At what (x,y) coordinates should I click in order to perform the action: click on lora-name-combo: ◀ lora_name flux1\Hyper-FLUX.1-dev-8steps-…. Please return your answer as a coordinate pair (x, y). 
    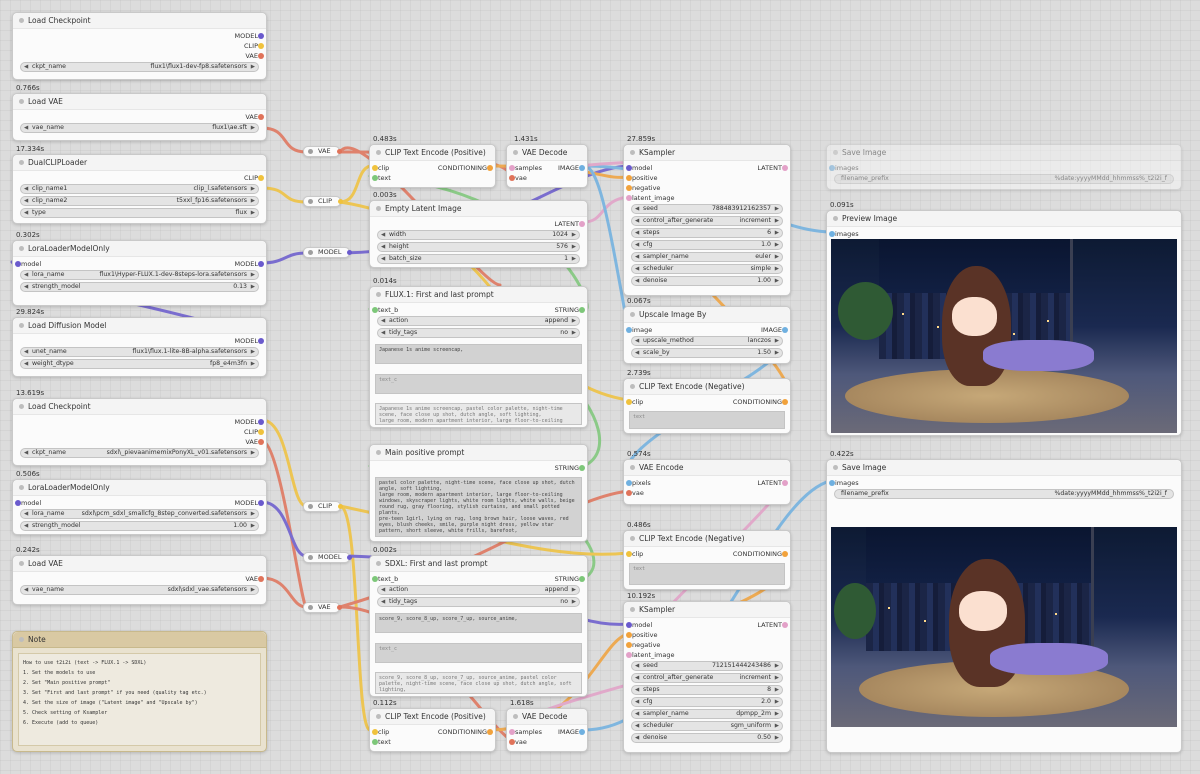
    Looking at the image, I should click on (139, 275).